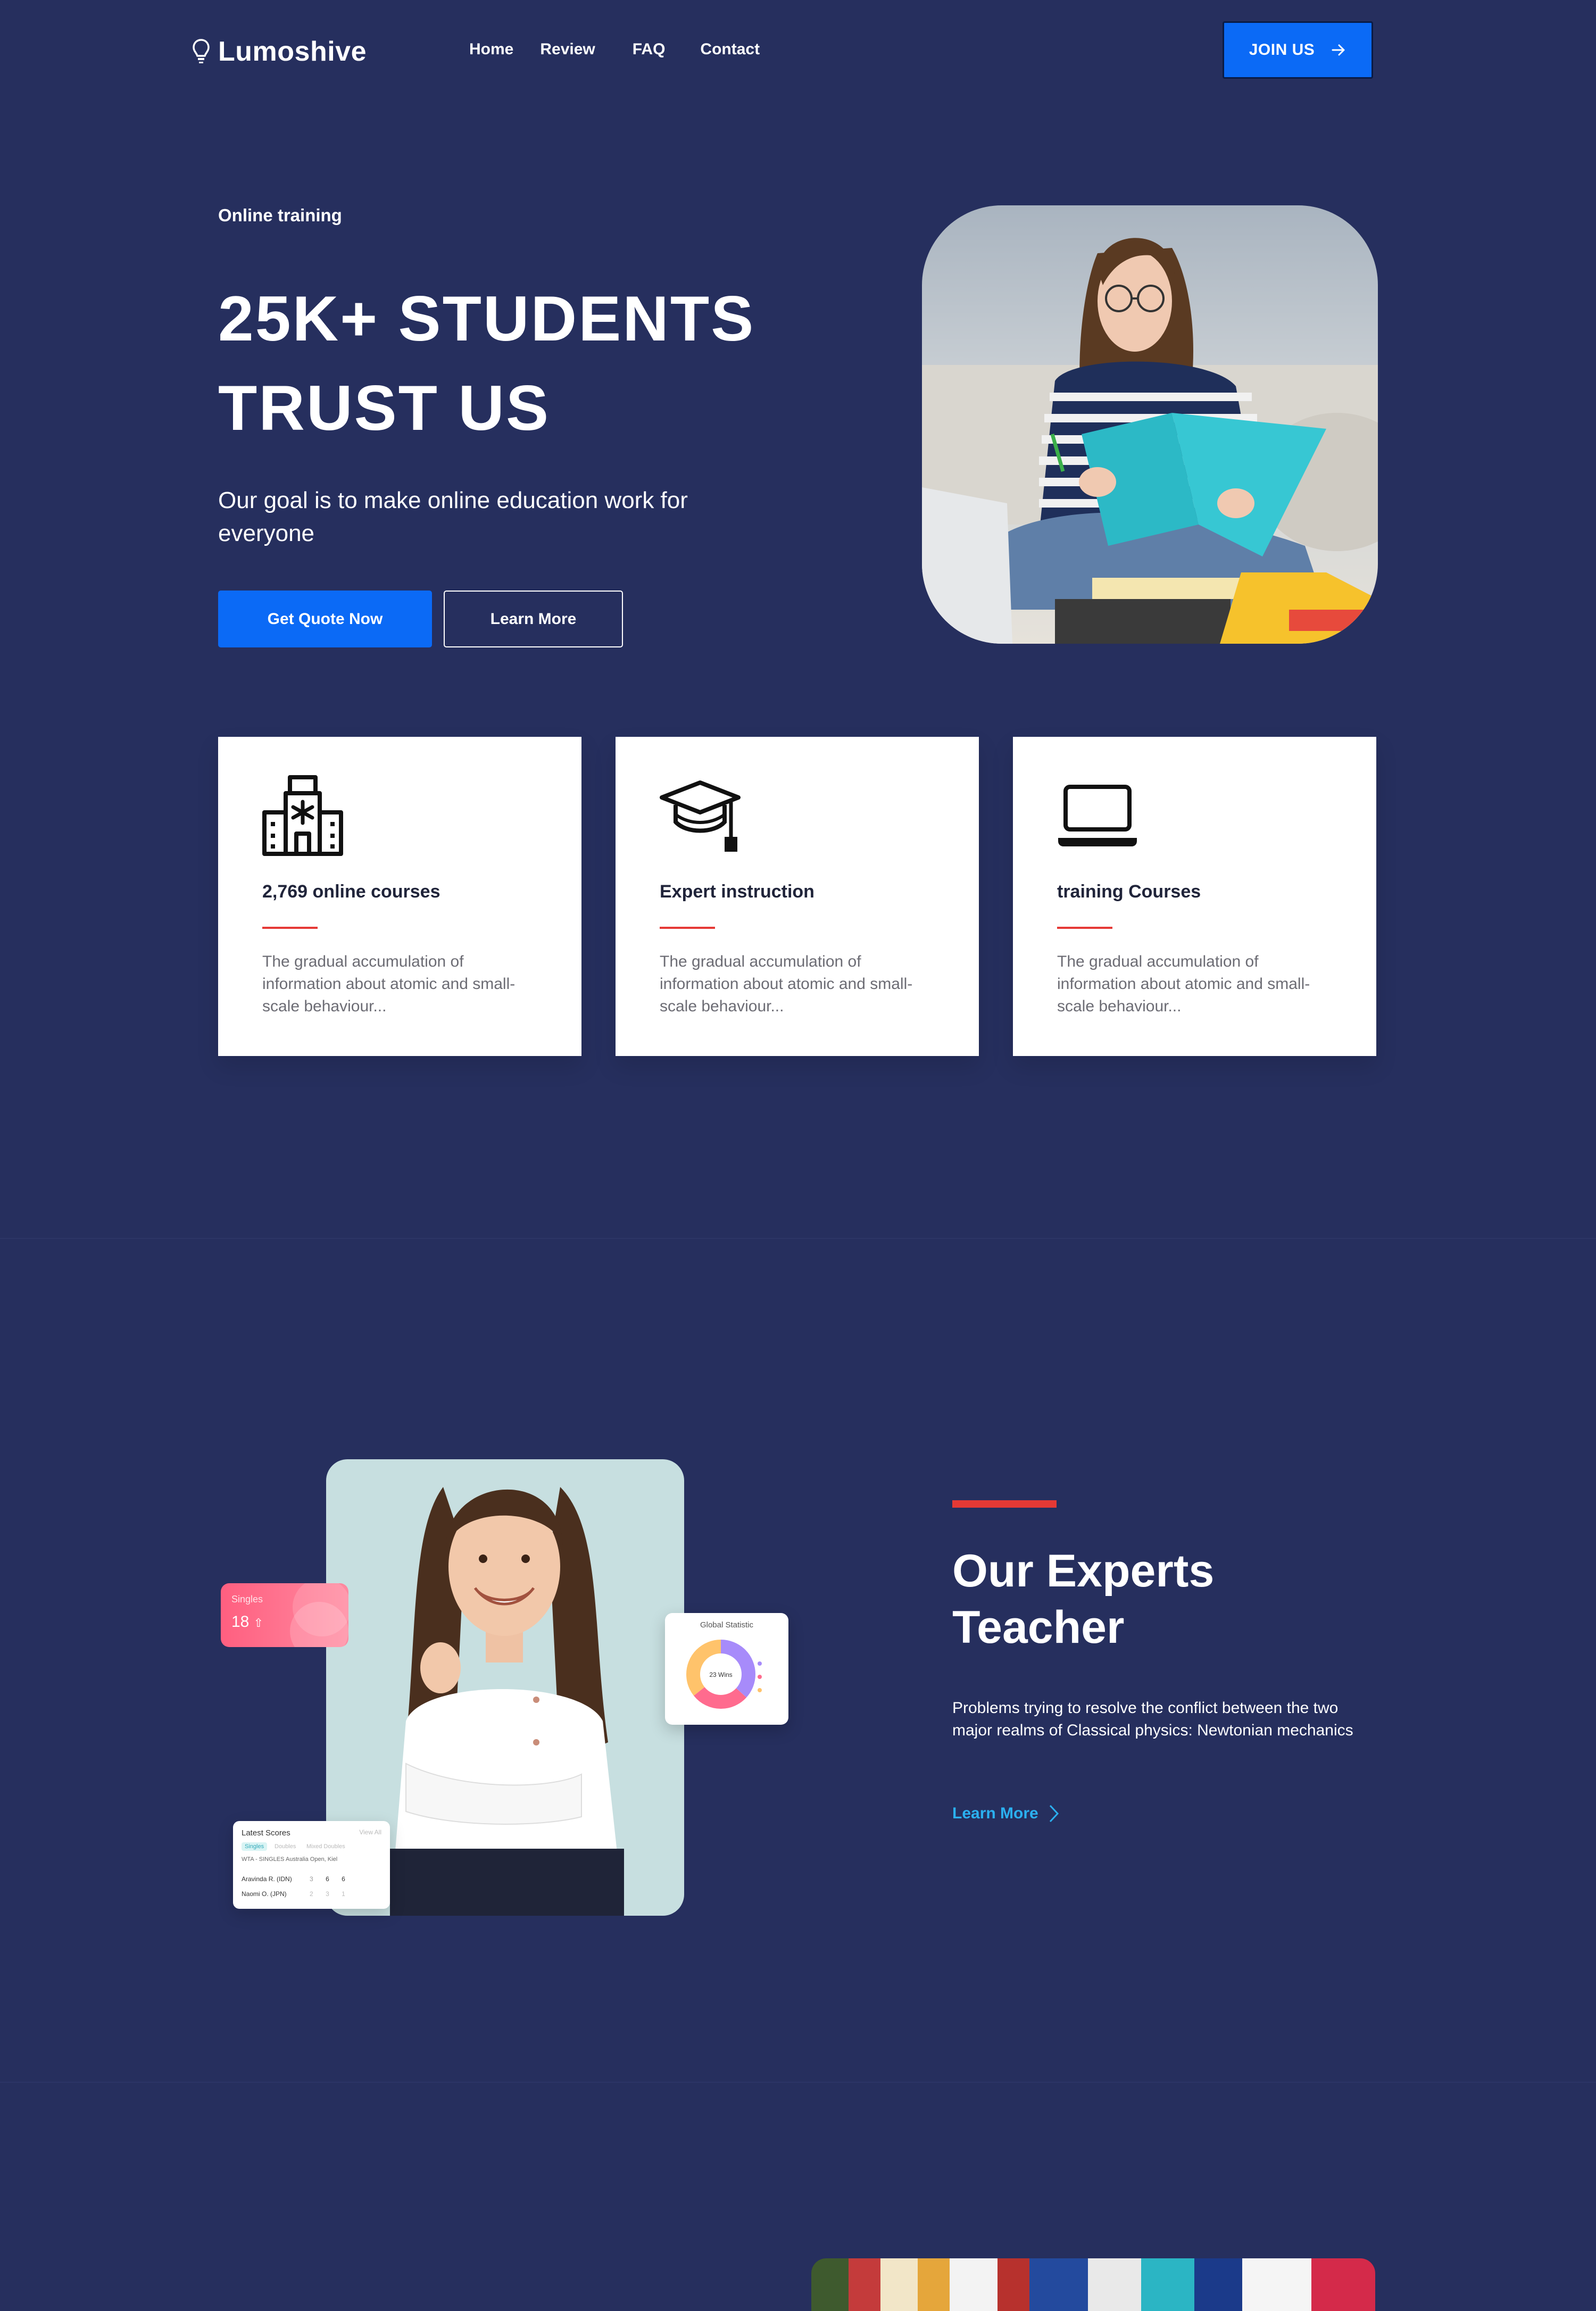 The image size is (1596, 2311). What do you see at coordinates (370, 1832) in the screenshot?
I see `scores-view-all: View All` at bounding box center [370, 1832].